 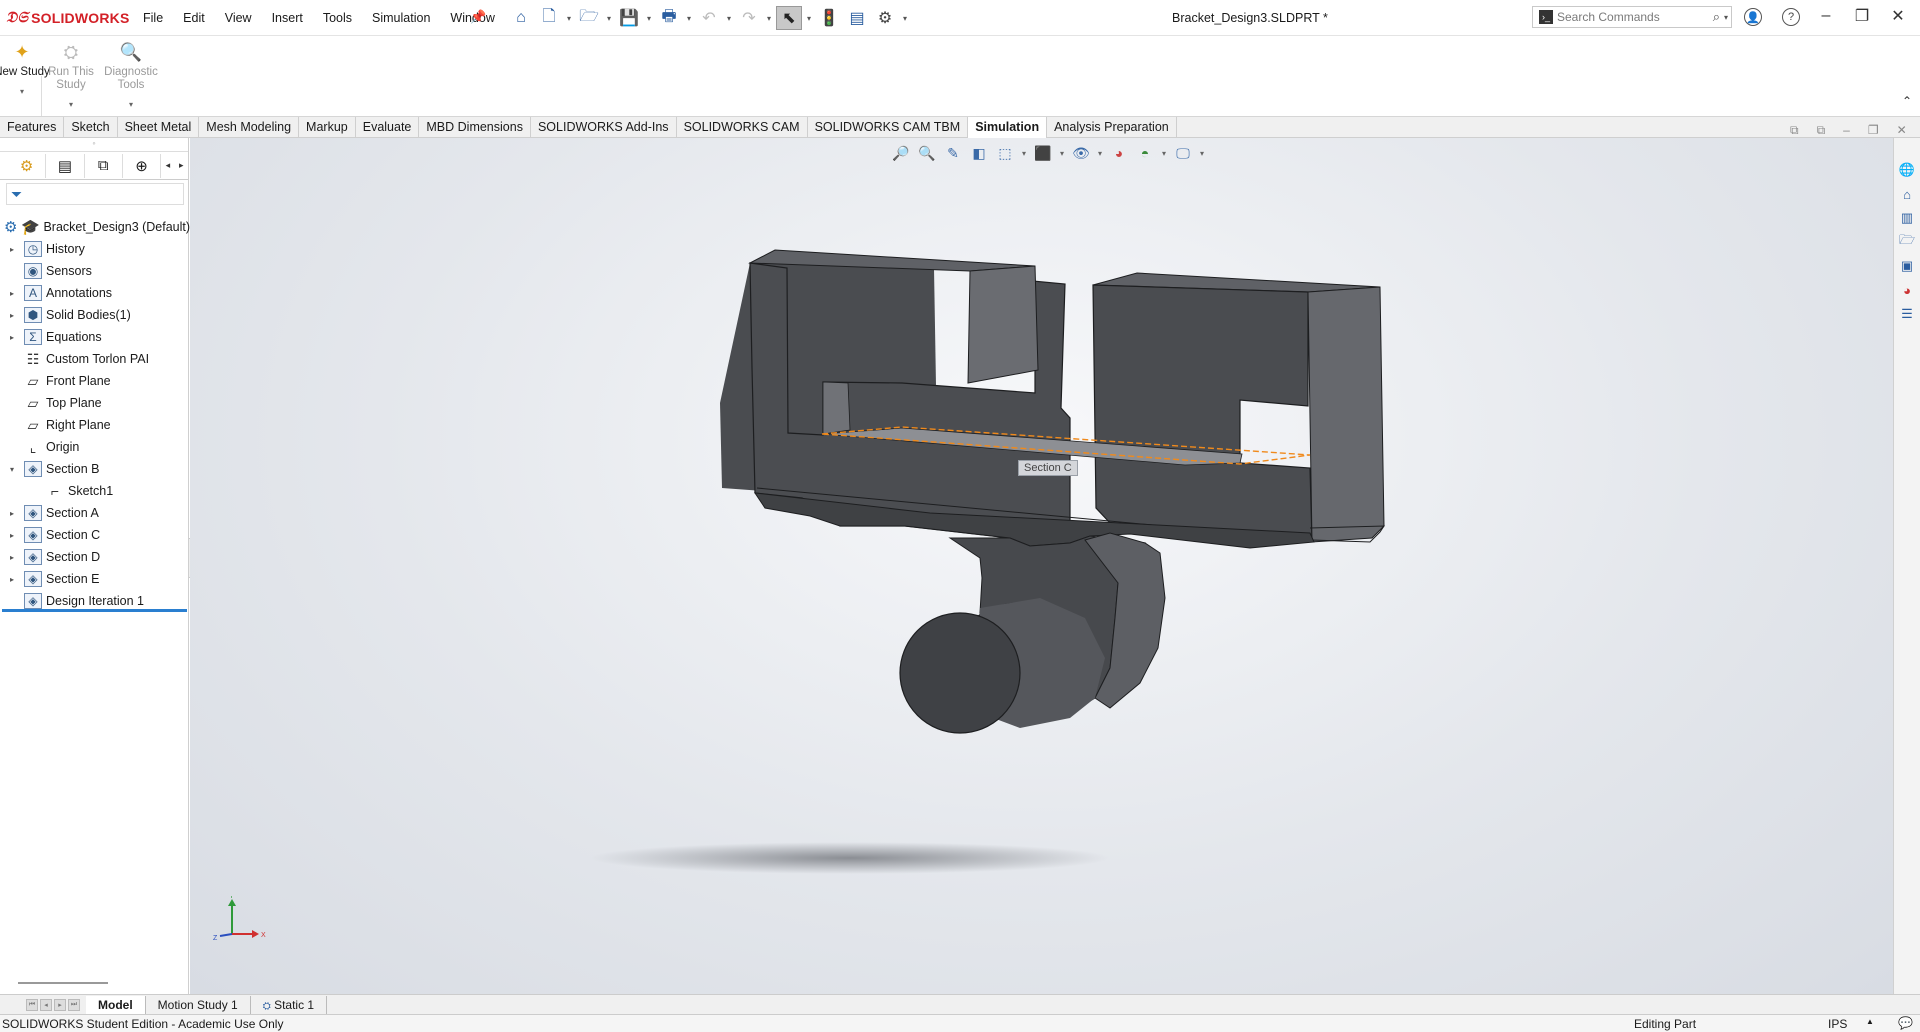 I want to click on new-dropdown-icon: ▾, so click(x=569, y=18).